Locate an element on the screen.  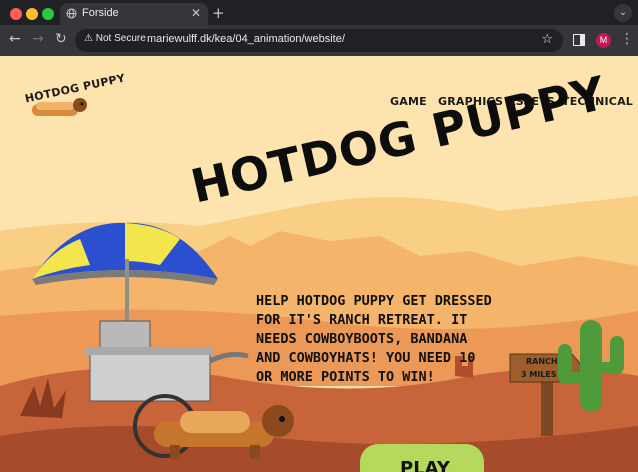
tab-close-icon: ✕ is located at coordinates (196, 13).